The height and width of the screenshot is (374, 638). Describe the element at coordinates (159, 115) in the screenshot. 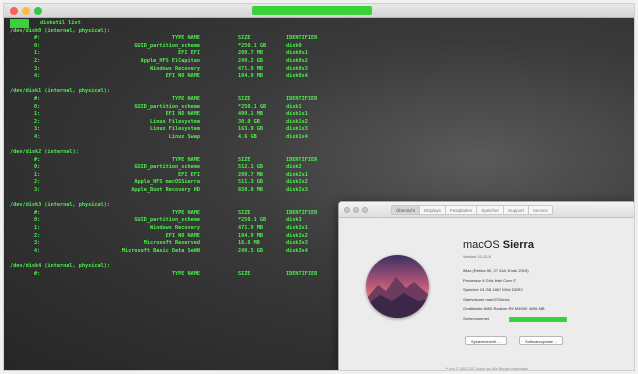

I see `partition-row: 1: EFI NO NAME 499.1 MB disk1s1` at that location.